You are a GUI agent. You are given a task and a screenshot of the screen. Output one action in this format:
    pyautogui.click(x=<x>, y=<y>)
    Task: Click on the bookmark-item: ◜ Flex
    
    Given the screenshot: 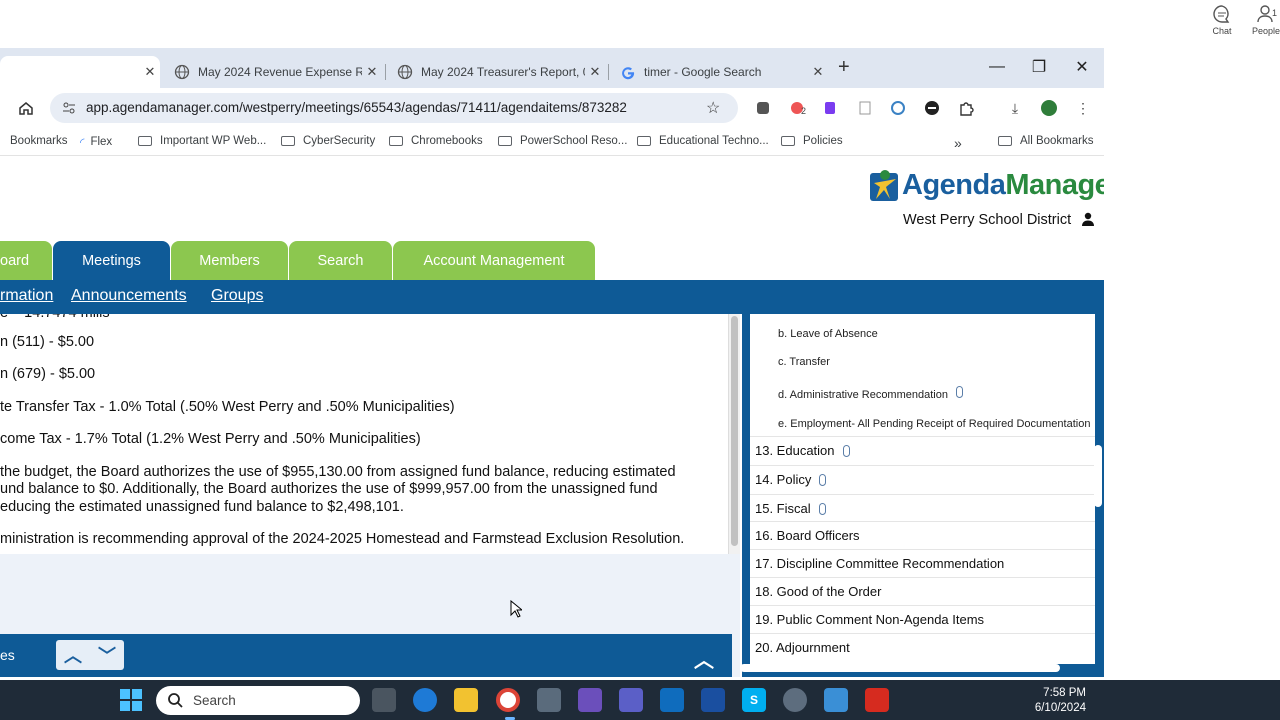 What is the action you would take?
    pyautogui.click(x=96, y=142)
    